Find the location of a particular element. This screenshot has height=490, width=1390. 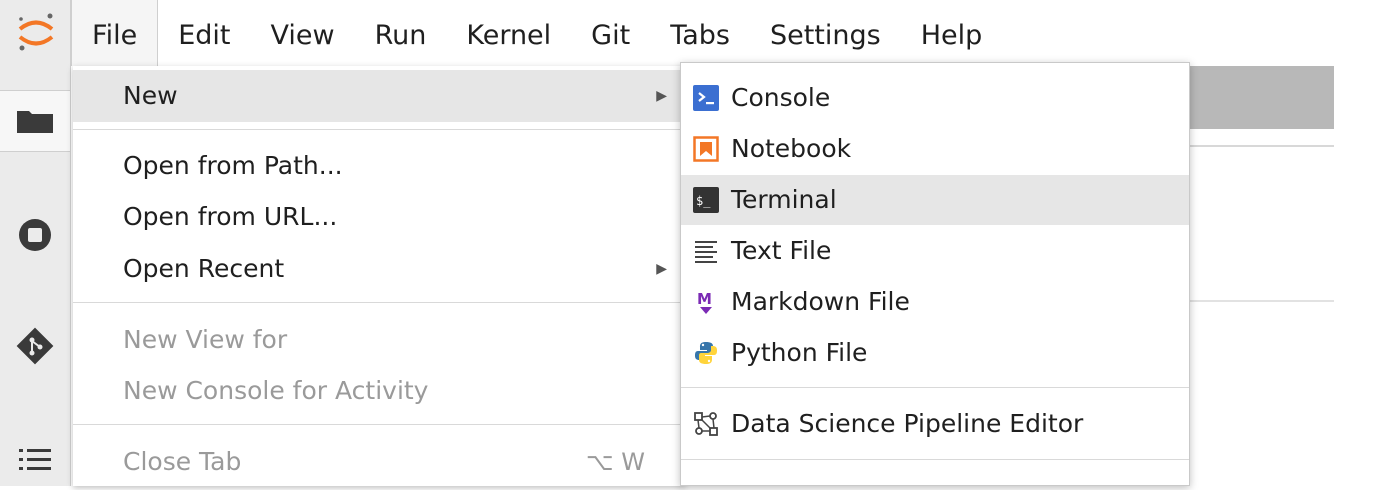

console-icon is located at coordinates (706, 98).